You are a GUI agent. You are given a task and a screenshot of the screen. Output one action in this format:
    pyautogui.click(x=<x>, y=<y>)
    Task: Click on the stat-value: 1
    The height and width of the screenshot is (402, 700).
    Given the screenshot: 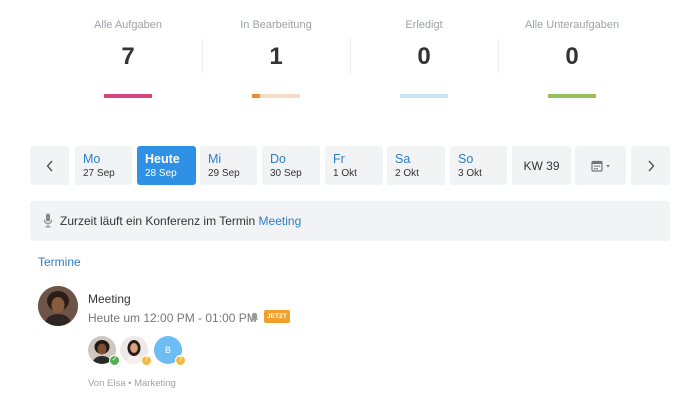 What is the action you would take?
    pyautogui.click(x=276, y=56)
    